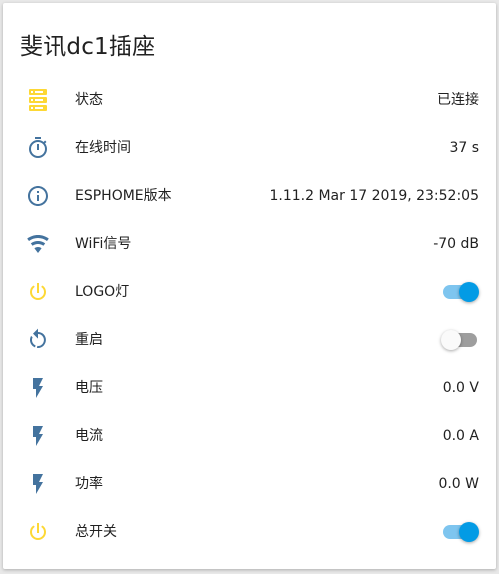 Image resolution: width=499 pixels, height=574 pixels. Describe the element at coordinates (464, 148) in the screenshot. I see `entity-value: 37 s` at that location.